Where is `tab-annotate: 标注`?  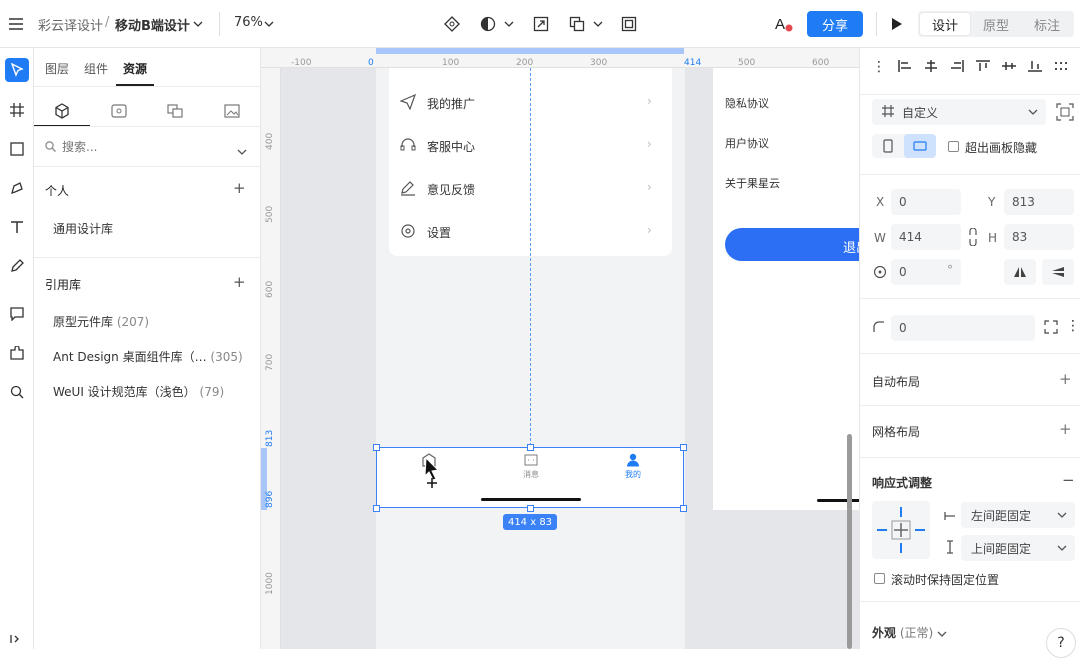 tab-annotate: 标注 is located at coordinates (1047, 24).